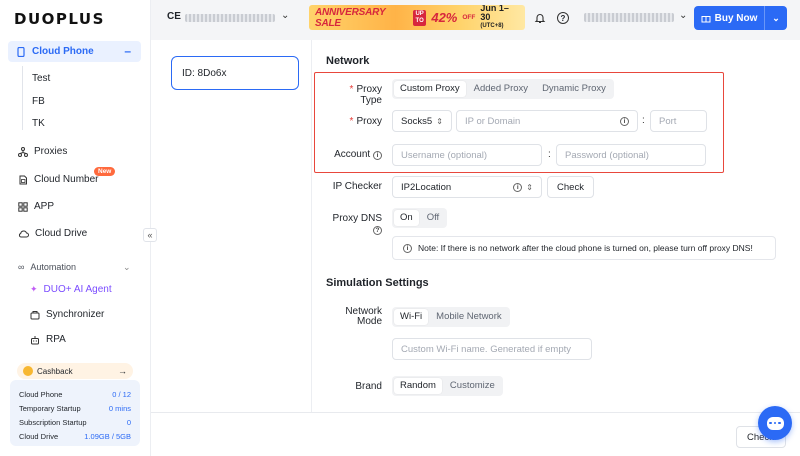 The width and height of the screenshot is (800, 456). What do you see at coordinates (631, 155) in the screenshot?
I see `password-input: Password (optional)` at bounding box center [631, 155].